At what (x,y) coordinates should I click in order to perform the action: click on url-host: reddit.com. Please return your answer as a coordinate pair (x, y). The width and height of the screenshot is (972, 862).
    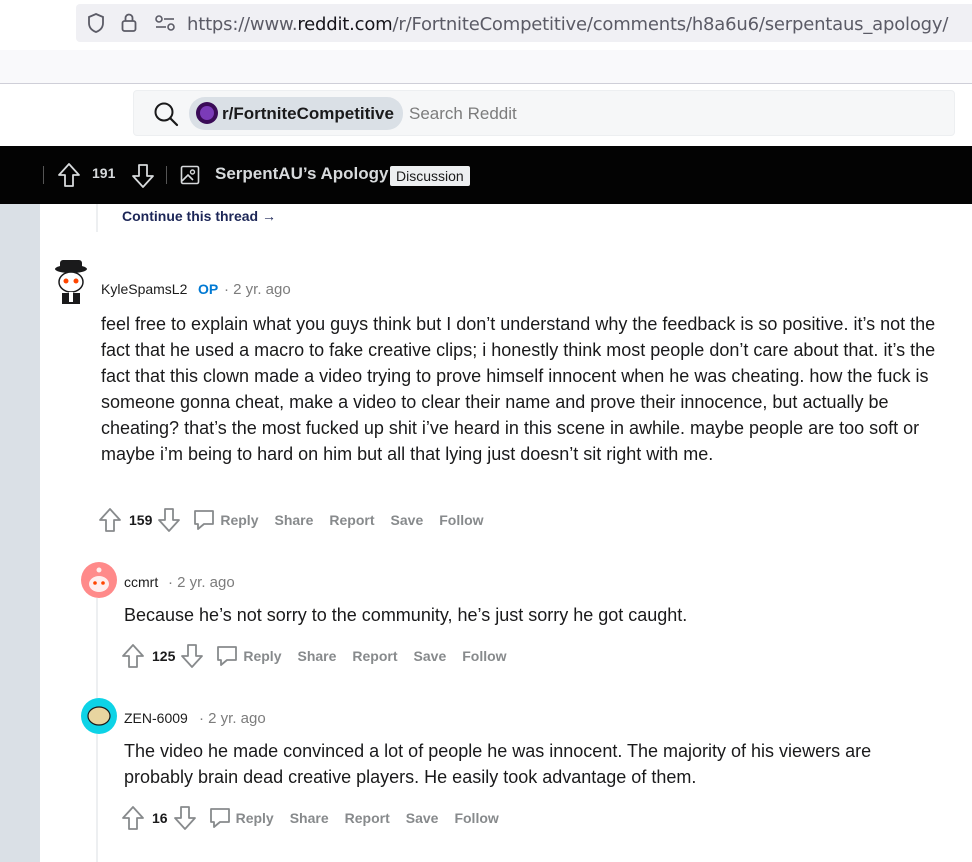
    Looking at the image, I should click on (345, 24).